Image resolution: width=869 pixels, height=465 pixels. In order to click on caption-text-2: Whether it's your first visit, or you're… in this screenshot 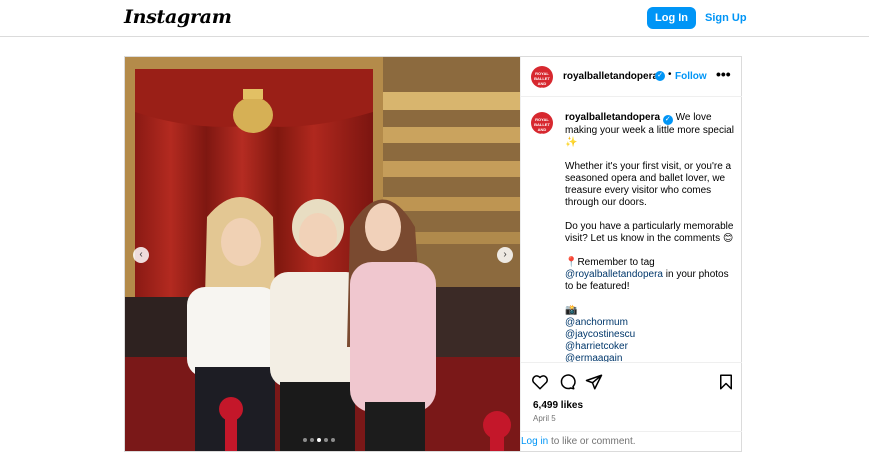, I will do `click(648, 184)`.